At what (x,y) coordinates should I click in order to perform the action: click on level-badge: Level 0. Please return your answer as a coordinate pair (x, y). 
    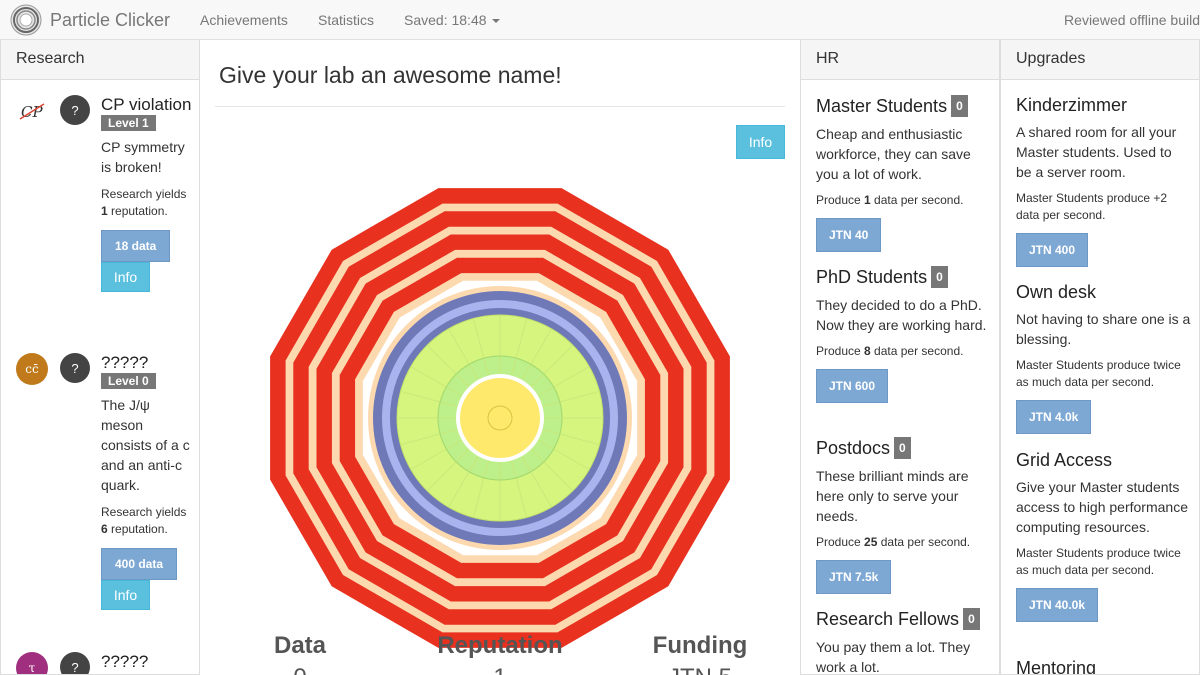
    Looking at the image, I should click on (128, 381).